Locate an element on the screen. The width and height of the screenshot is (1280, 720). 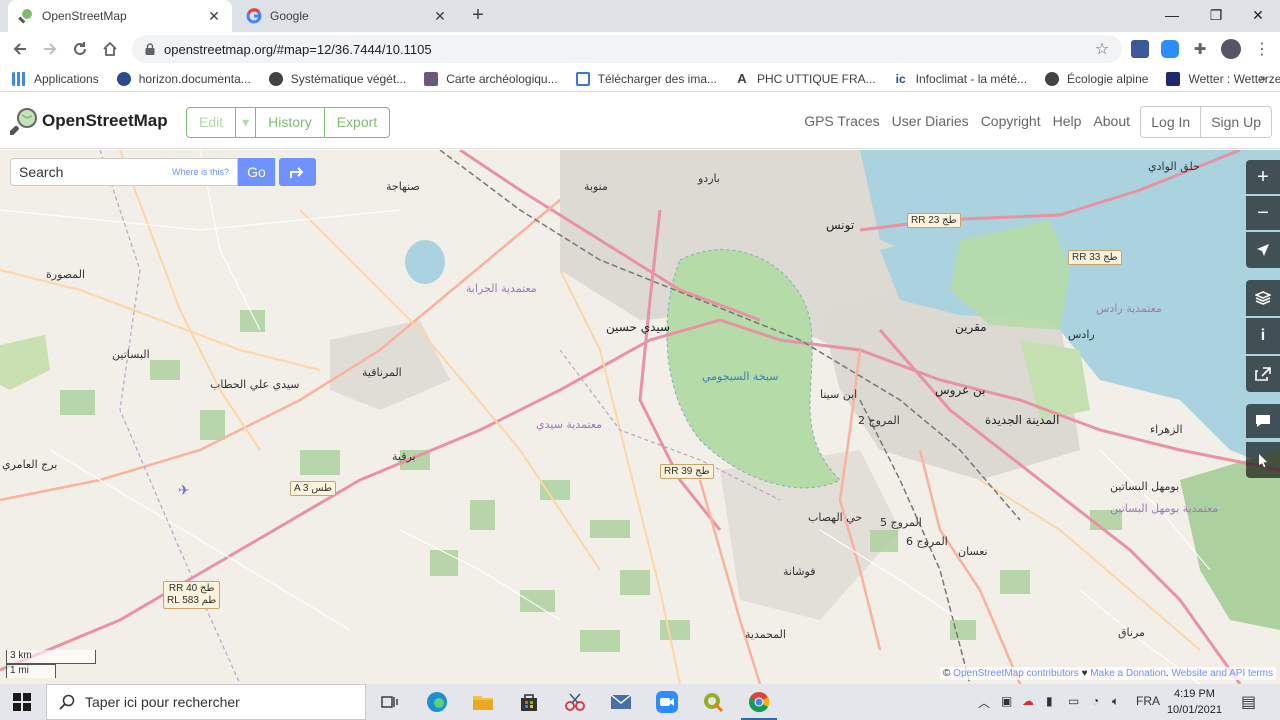
mail-app-icon is located at coordinates (621, 702).